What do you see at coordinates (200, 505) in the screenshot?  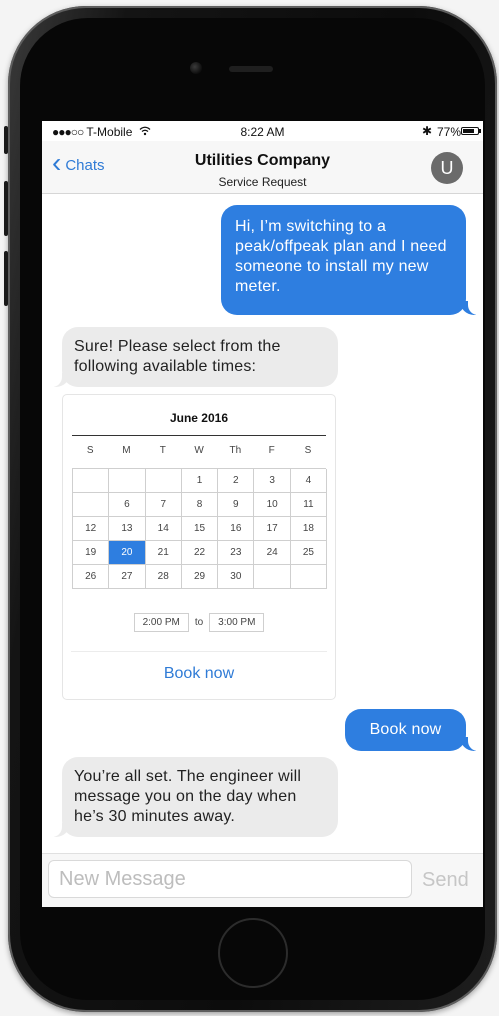 I see `calendar-day: 8` at bounding box center [200, 505].